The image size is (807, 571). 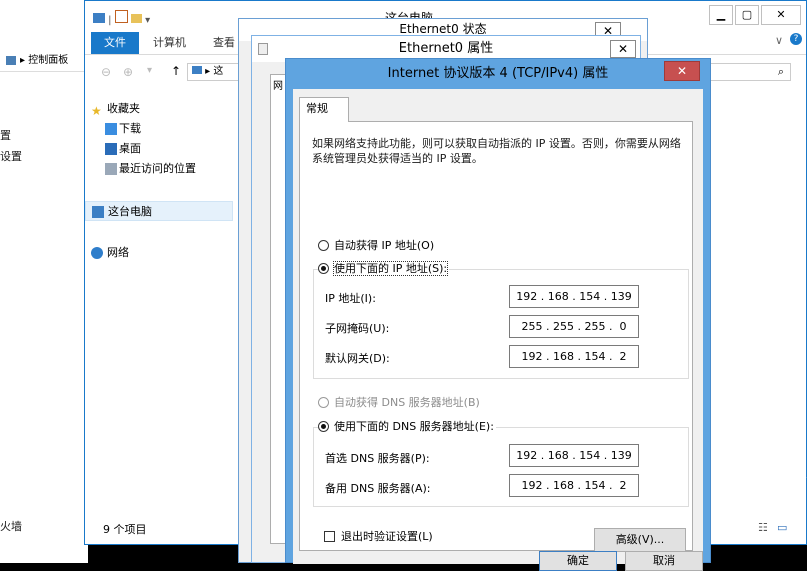 What do you see at coordinates (574, 485) in the screenshot?
I see `alternate-dns-field: 192 . 168 . 154 . 2` at bounding box center [574, 485].